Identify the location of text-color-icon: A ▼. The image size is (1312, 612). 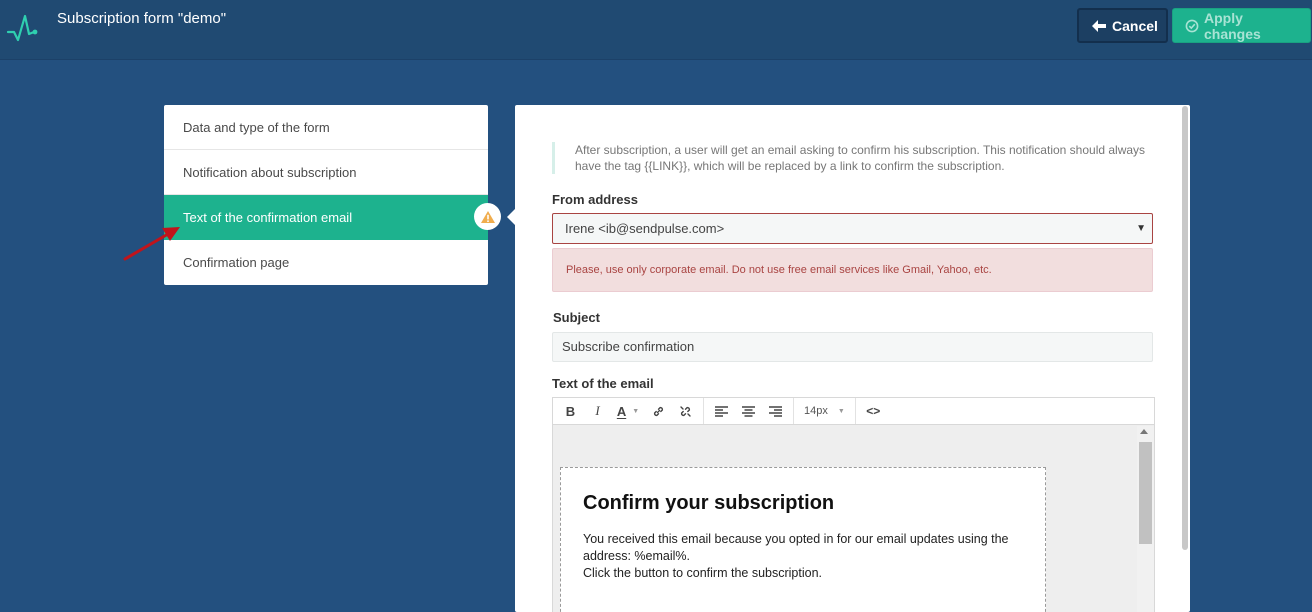
(628, 411).